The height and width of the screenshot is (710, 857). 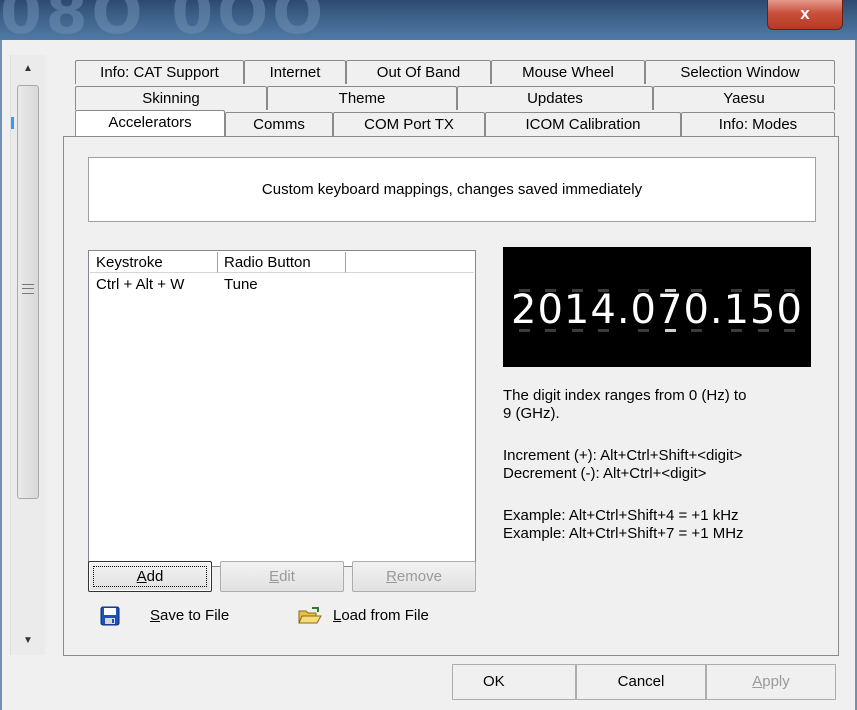 What do you see at coordinates (625, 395) in the screenshot?
I see `help-text-line-1: The digit index ranges from 0 (Hz) to` at bounding box center [625, 395].